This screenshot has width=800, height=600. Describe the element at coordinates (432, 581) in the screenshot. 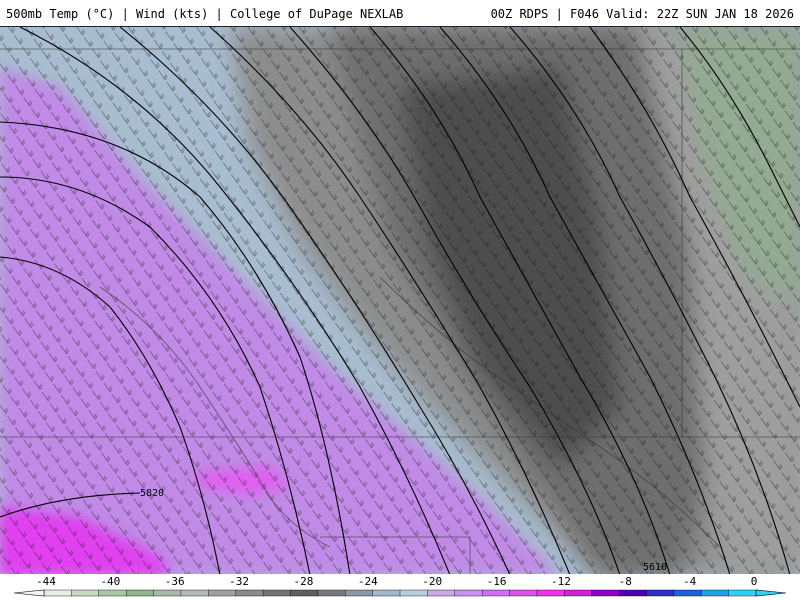

I see `colorbar-tick-label: -20` at that location.